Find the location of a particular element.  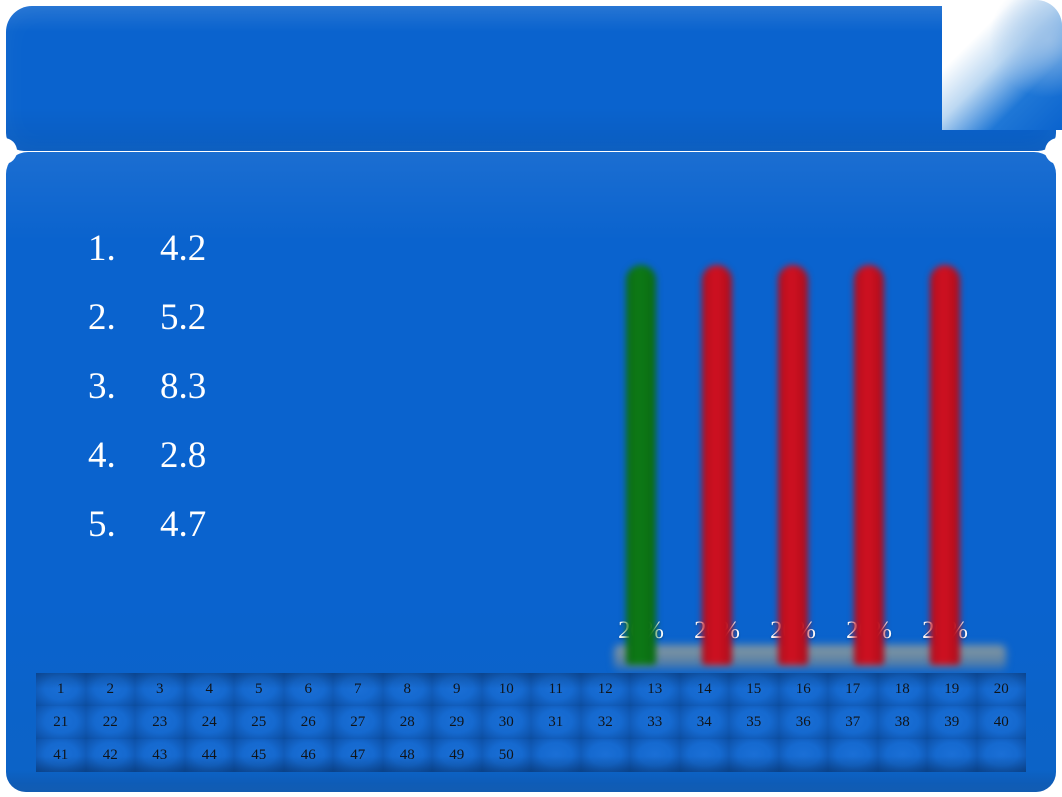

grid-cell-3: 3 is located at coordinates (160, 689).